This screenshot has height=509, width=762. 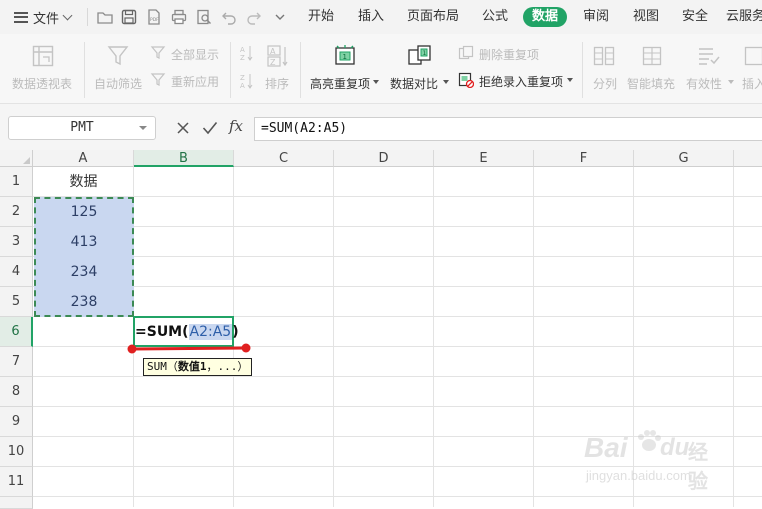 I want to click on validity-button: 有效性, so click(x=710, y=70).